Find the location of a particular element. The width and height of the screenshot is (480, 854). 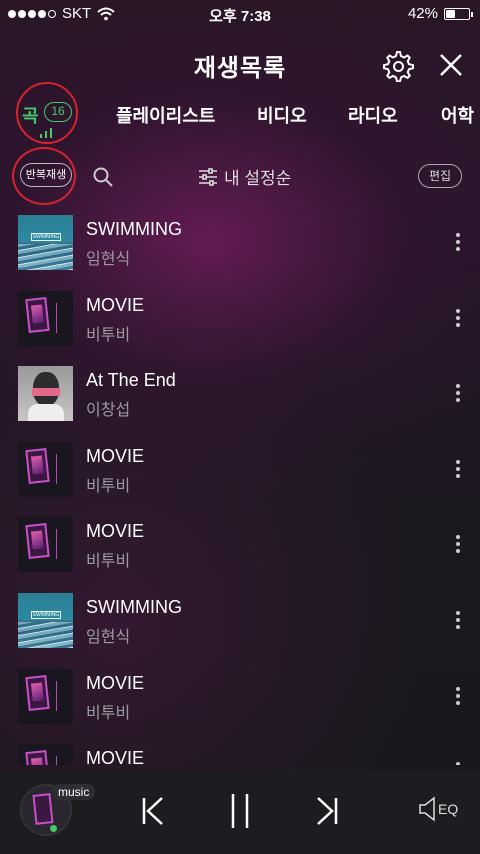

speaker-icon is located at coordinates (427, 809).